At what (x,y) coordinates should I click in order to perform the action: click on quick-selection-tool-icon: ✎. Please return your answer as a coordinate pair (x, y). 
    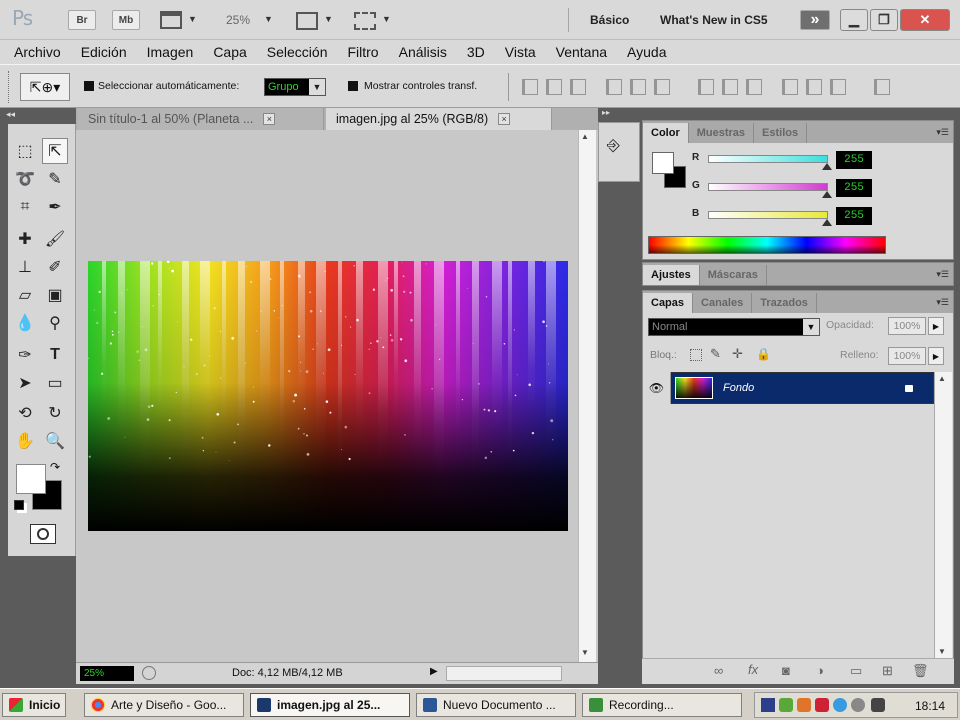
    Looking at the image, I should click on (55, 179).